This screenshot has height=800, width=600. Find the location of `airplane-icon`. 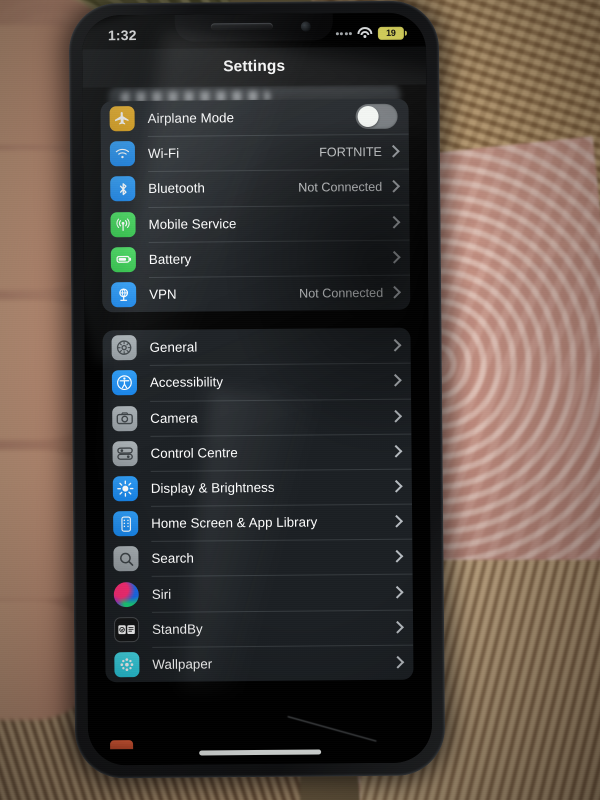

airplane-icon is located at coordinates (122, 119).